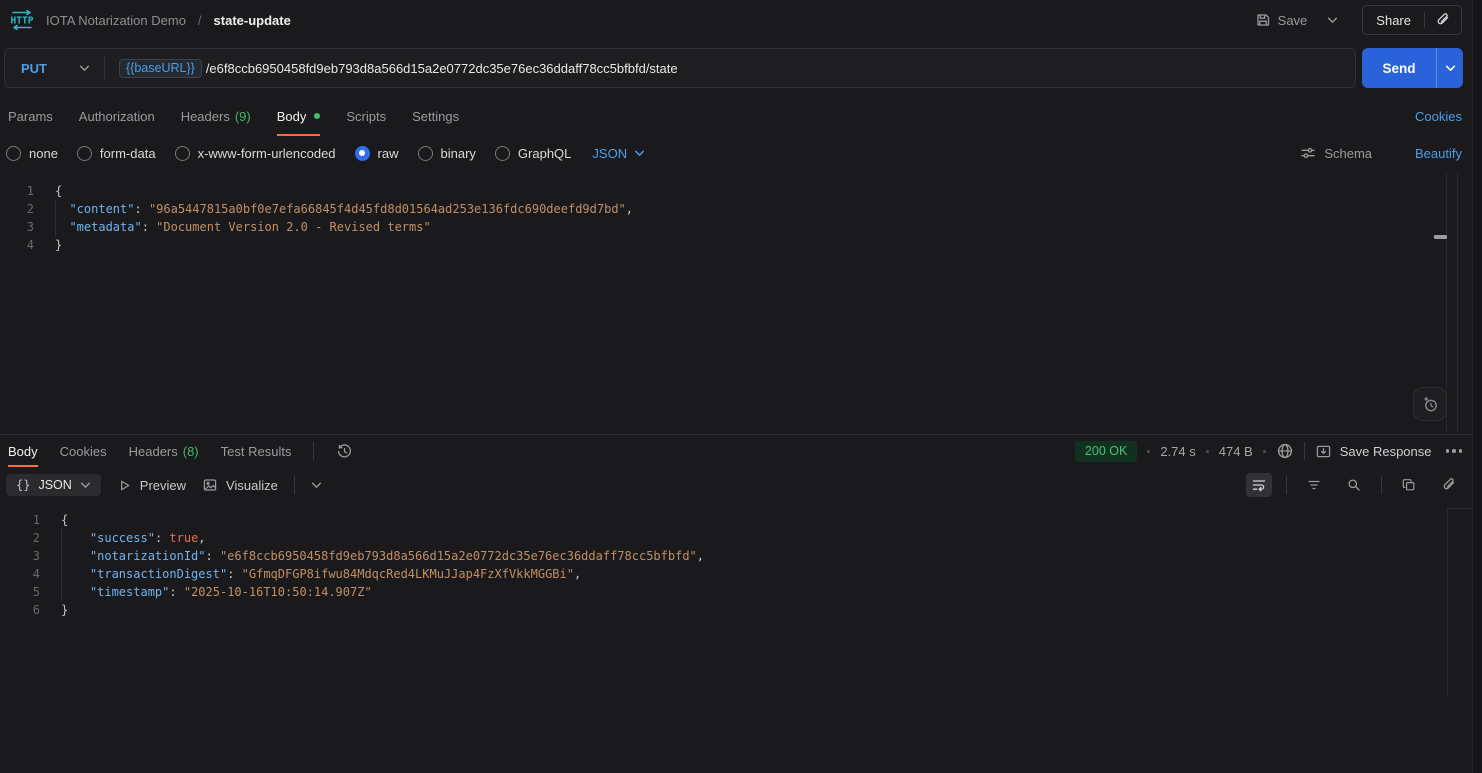 The width and height of the screenshot is (1482, 773). I want to click on response-scrollbar-track, so click(1447, 602).